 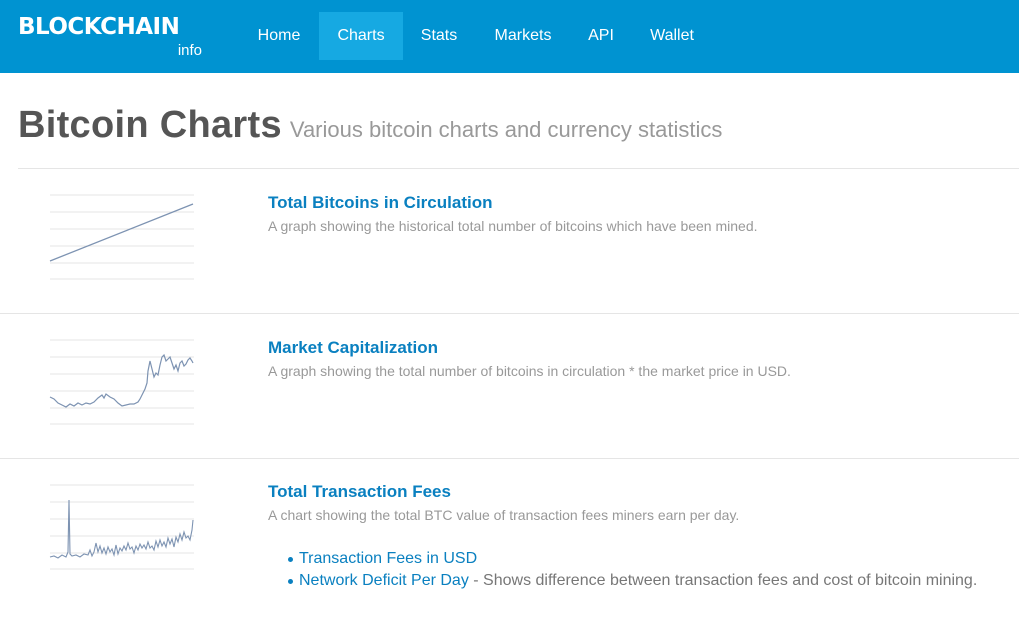 What do you see at coordinates (439, 36) in the screenshot?
I see `nav-stats: Stats` at bounding box center [439, 36].